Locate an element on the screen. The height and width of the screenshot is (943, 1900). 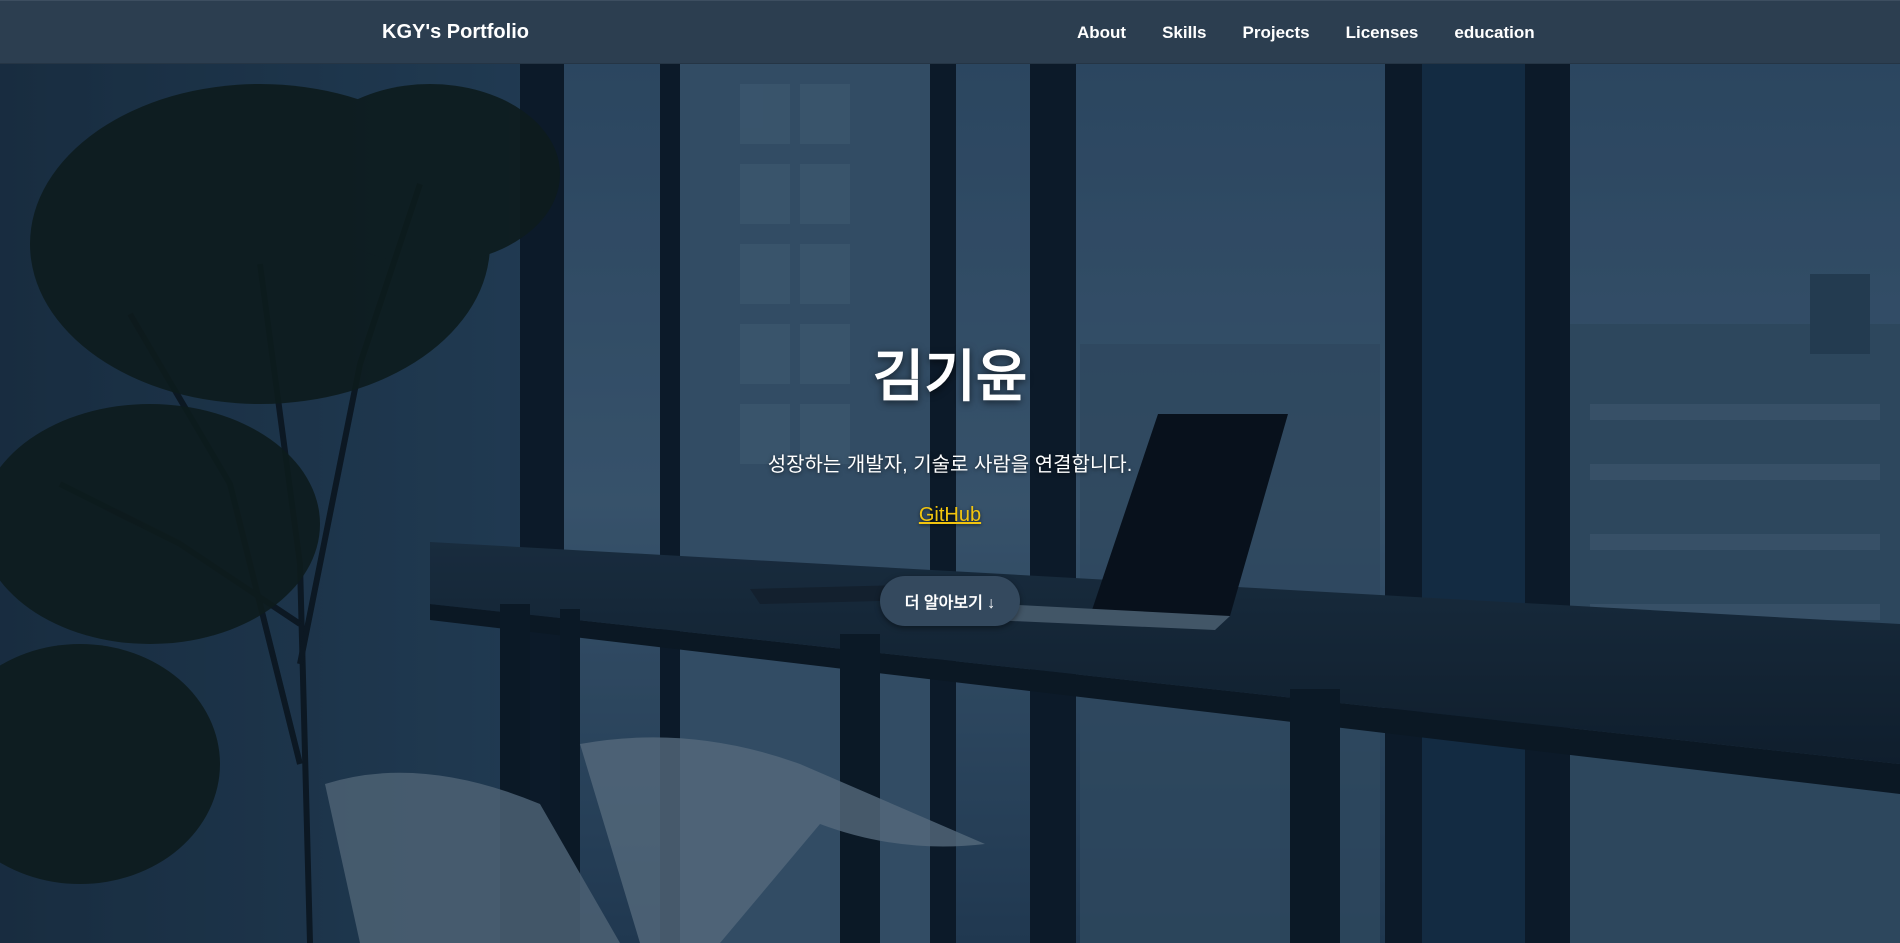
nav-item-skills: Skills is located at coordinates (1184, 33).